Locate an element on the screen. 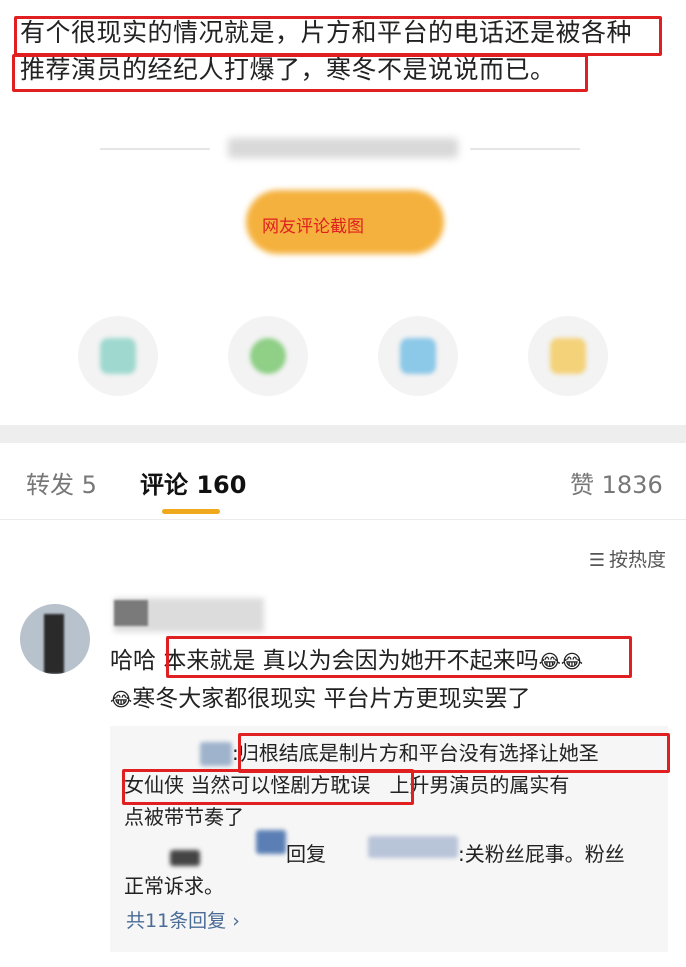 Image resolution: width=686 pixels, height=967 pixels. username-blurred-mark is located at coordinates (131, 613).